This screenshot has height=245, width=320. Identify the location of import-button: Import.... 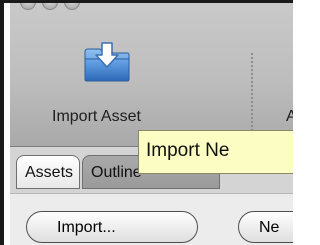
(112, 227).